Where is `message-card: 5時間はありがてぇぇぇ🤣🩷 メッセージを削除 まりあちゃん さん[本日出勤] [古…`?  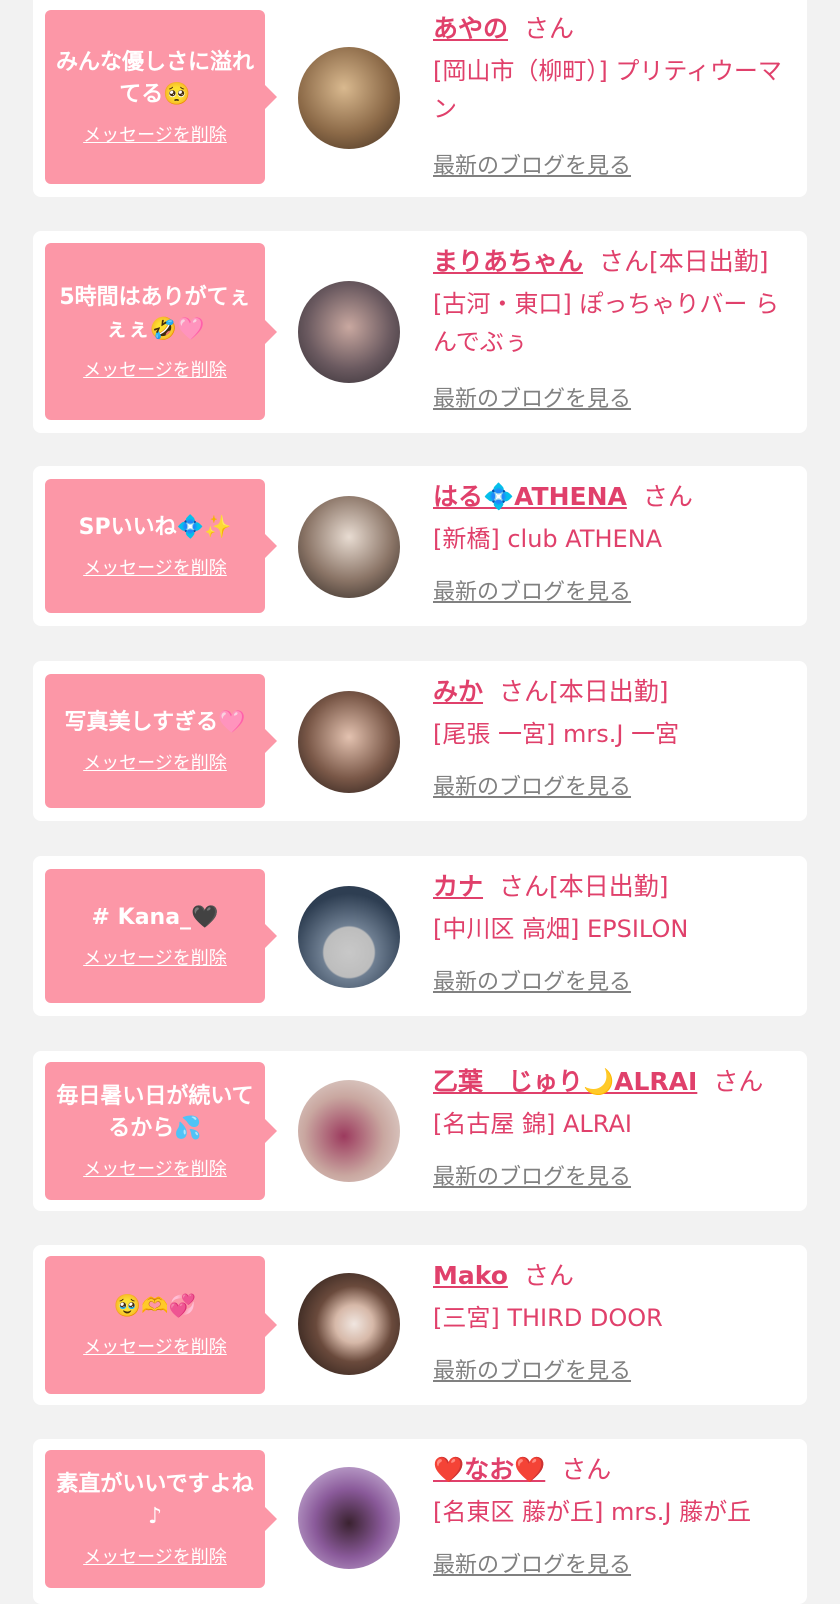
message-card: 5時間はありがてぇぇぇ🤣🩷 メッセージを削除 まりあちゃん さん[本日出勤] [古… is located at coordinates (420, 332).